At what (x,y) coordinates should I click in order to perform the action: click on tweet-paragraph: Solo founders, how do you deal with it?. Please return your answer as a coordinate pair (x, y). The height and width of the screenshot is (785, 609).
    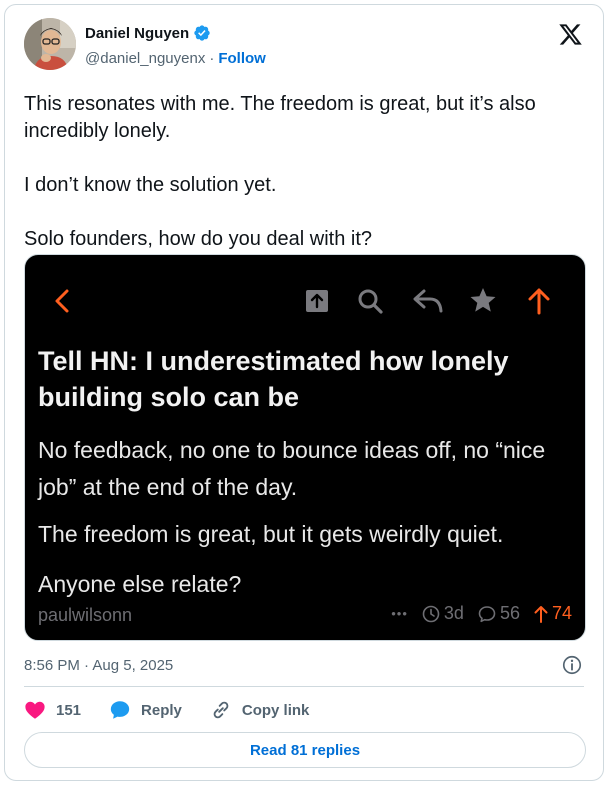
    Looking at the image, I should click on (198, 239).